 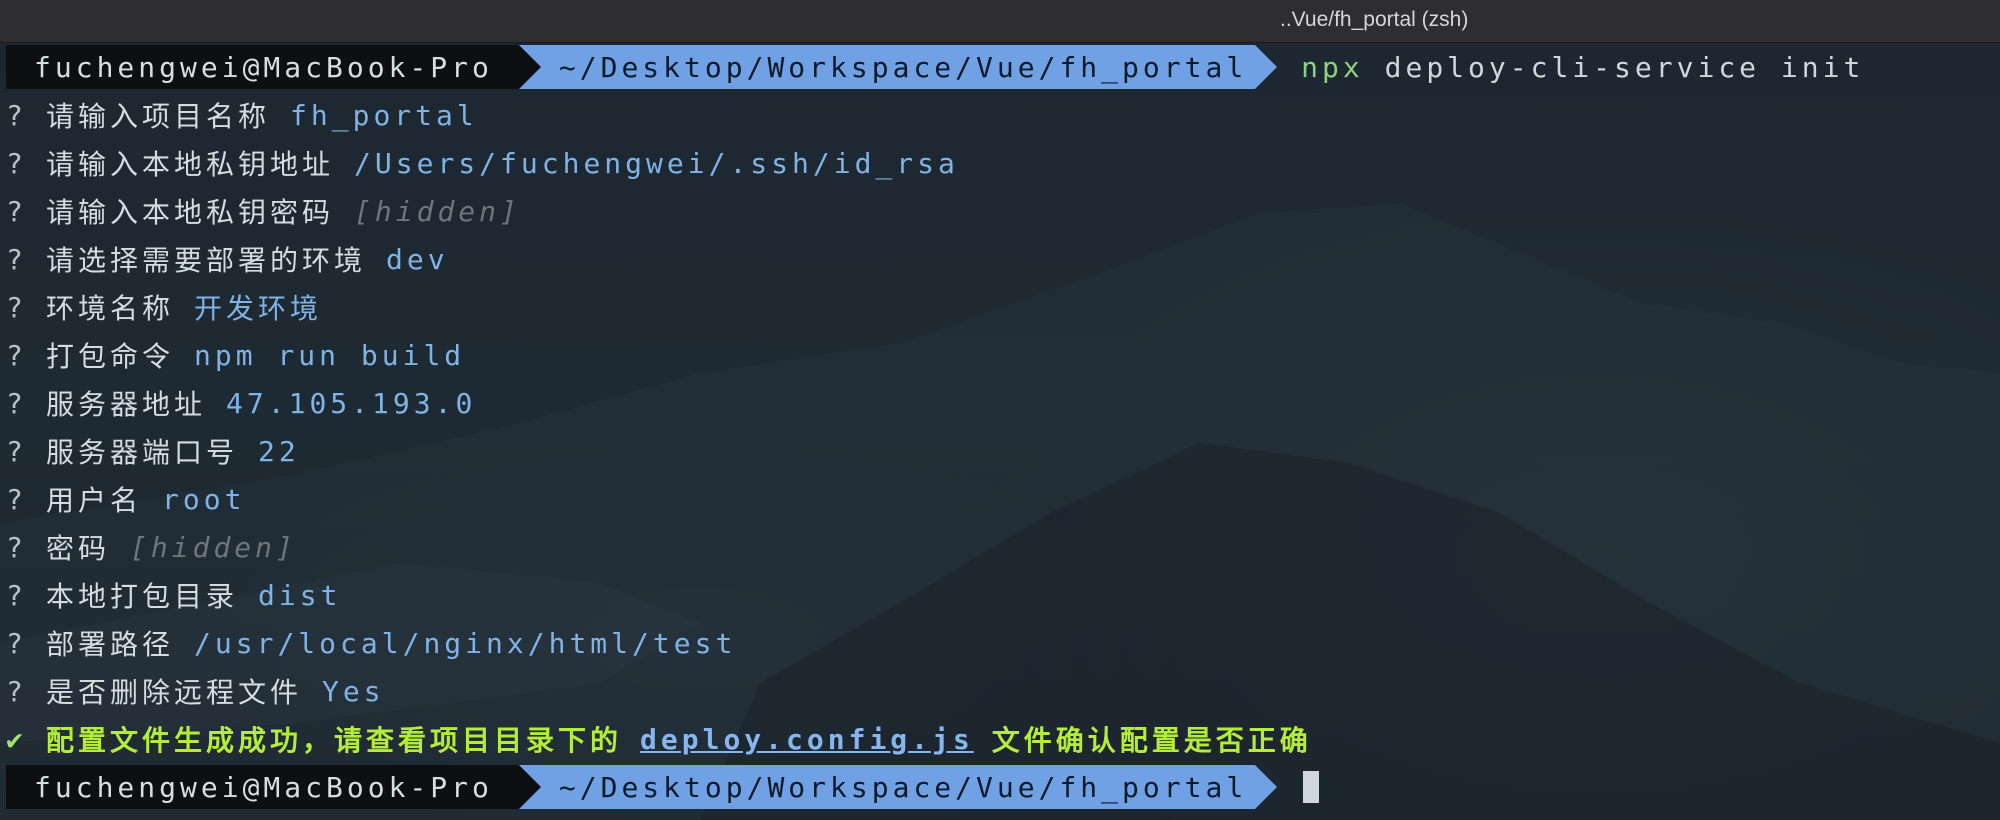 What do you see at coordinates (1151, 740) in the screenshot?
I see `success-message-suffix: 文件确认配置是否正确` at bounding box center [1151, 740].